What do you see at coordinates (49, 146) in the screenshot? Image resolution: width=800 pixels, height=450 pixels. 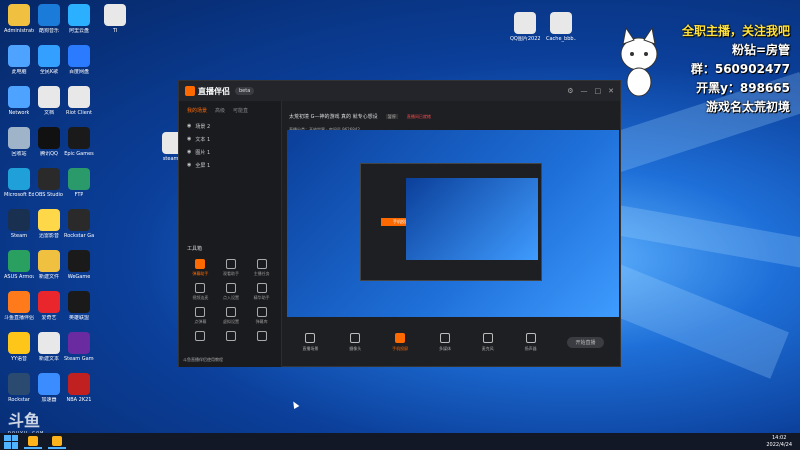 I see `desktop-shortcut: 腾讯QQ` at bounding box center [49, 146].